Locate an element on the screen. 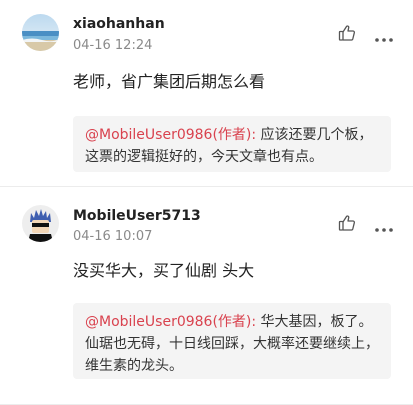 The width and height of the screenshot is (413, 405). comment-text: 没买华大，买了仙剧 头大 is located at coordinates (164, 270).